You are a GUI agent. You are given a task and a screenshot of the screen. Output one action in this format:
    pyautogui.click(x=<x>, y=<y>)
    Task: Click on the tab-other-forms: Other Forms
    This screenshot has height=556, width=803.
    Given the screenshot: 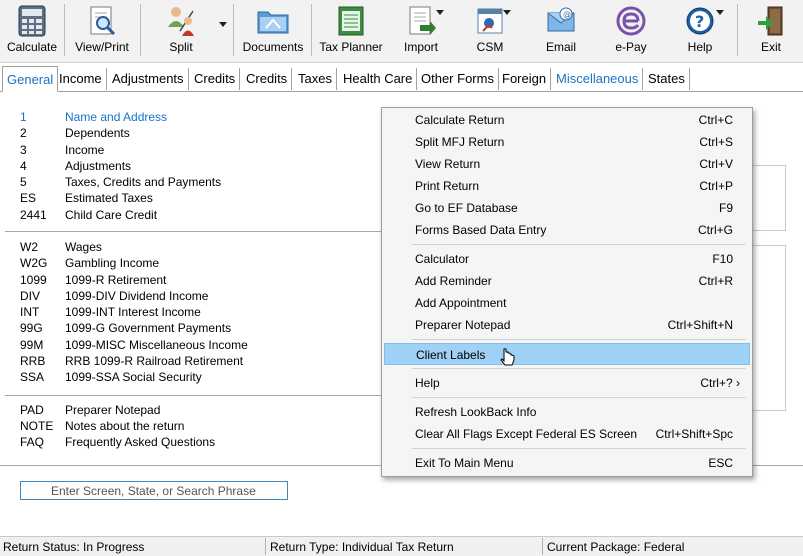 What is the action you would take?
    pyautogui.click(x=458, y=79)
    